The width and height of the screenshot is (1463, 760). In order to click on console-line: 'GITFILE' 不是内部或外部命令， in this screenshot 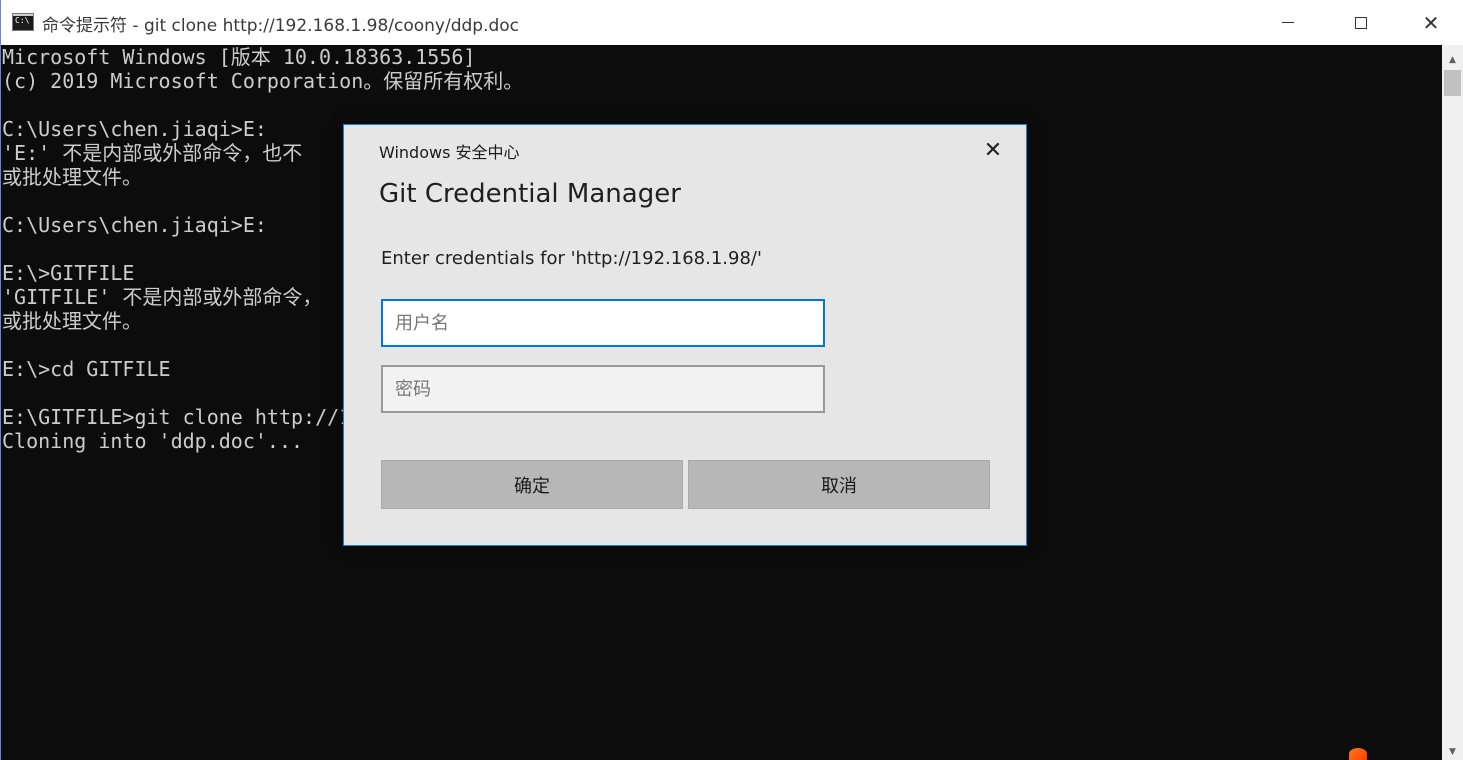, I will do `click(162, 297)`.